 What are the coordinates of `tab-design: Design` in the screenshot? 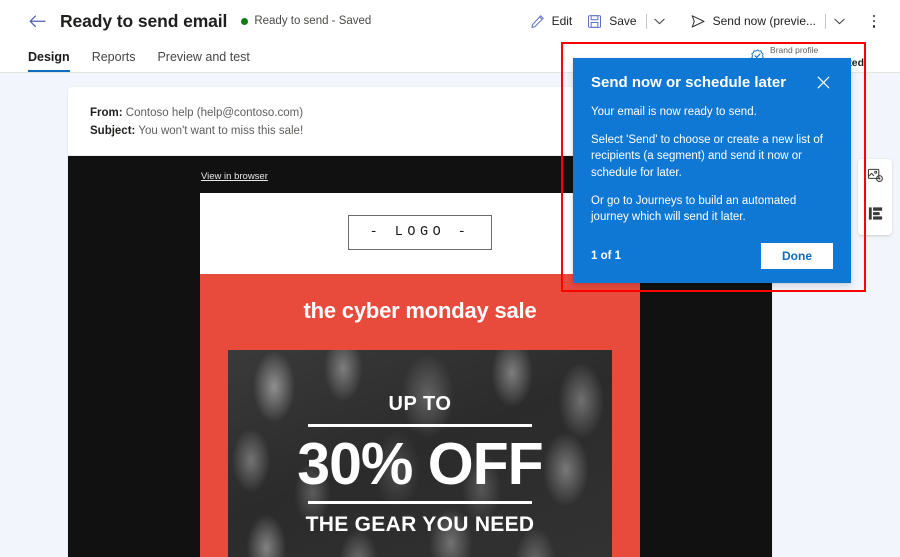 It's located at (49, 57).